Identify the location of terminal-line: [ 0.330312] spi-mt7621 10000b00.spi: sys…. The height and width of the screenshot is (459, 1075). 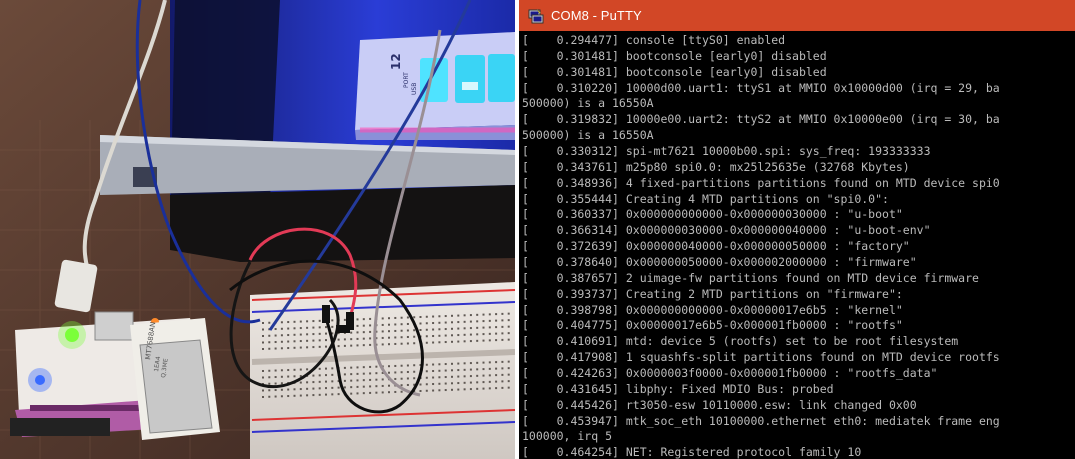
(726, 151).